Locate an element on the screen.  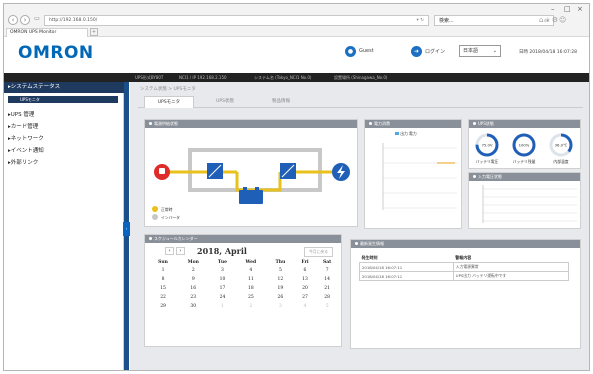
user-icon: ● is located at coordinates (350, 51).